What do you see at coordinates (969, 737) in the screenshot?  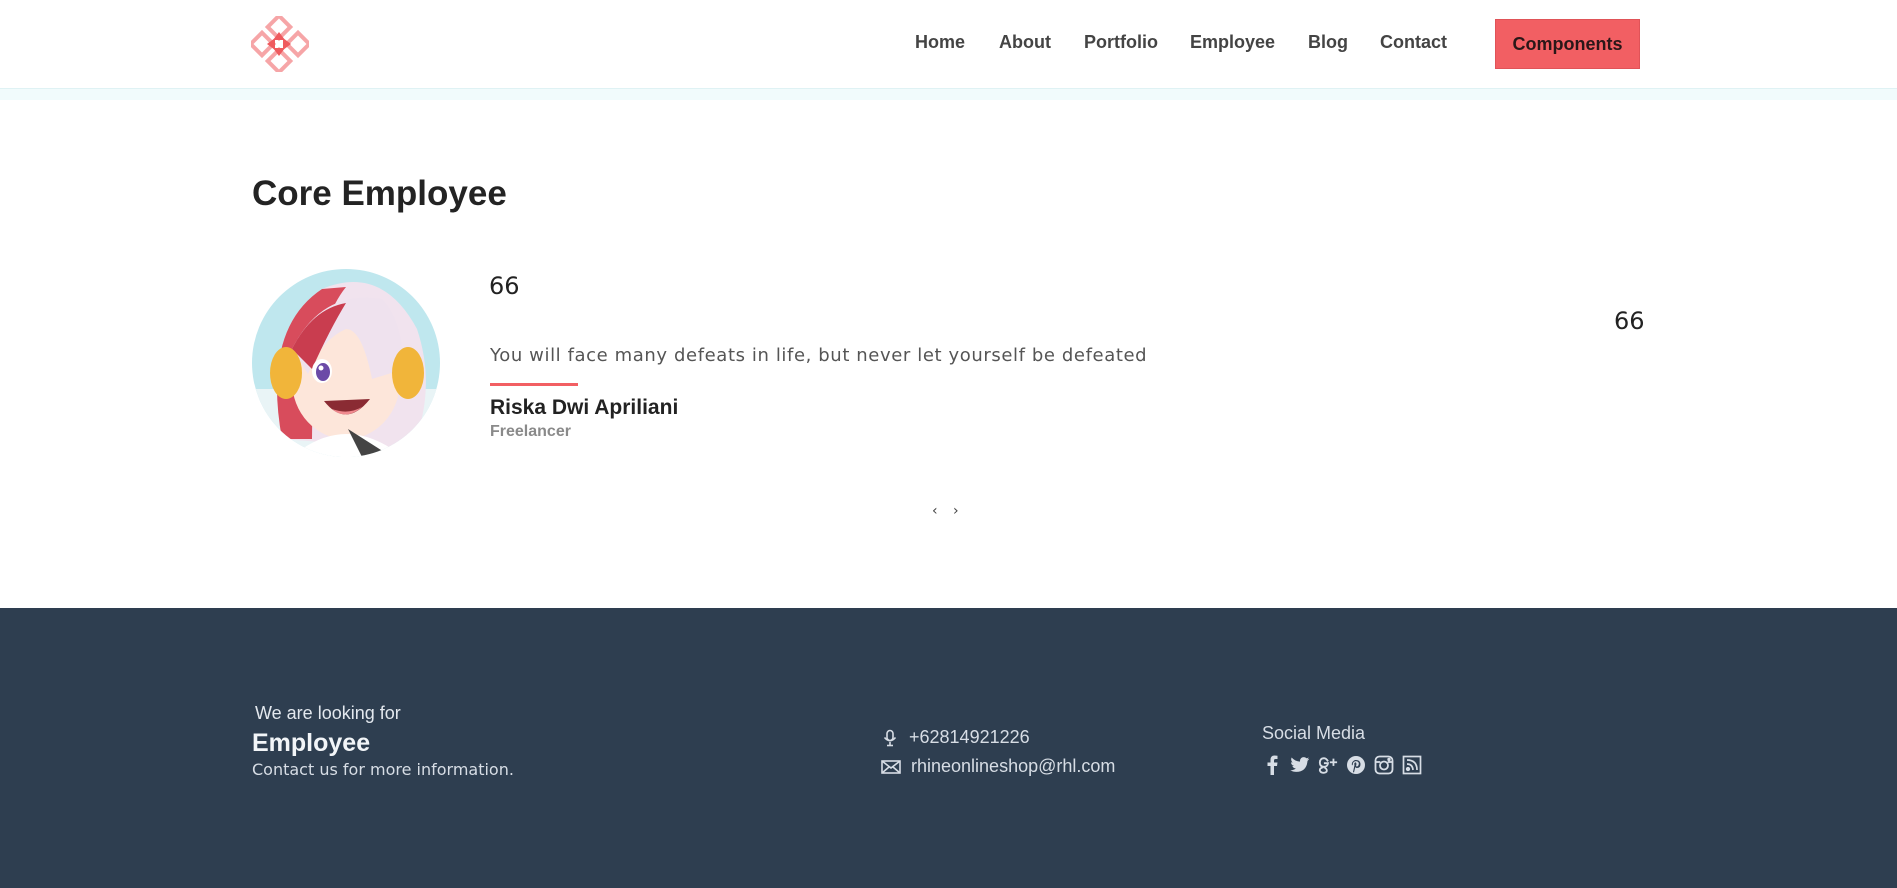 I see `footer-phone-text: +62814921226` at bounding box center [969, 737].